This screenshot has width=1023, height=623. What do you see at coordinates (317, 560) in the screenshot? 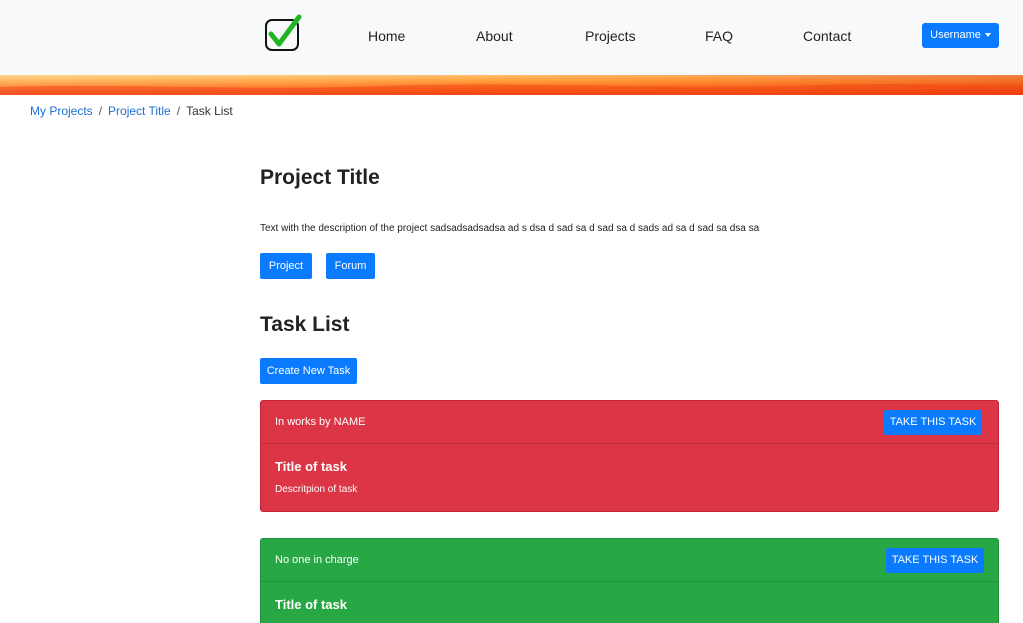
I see `task-status: No one in charge` at bounding box center [317, 560].